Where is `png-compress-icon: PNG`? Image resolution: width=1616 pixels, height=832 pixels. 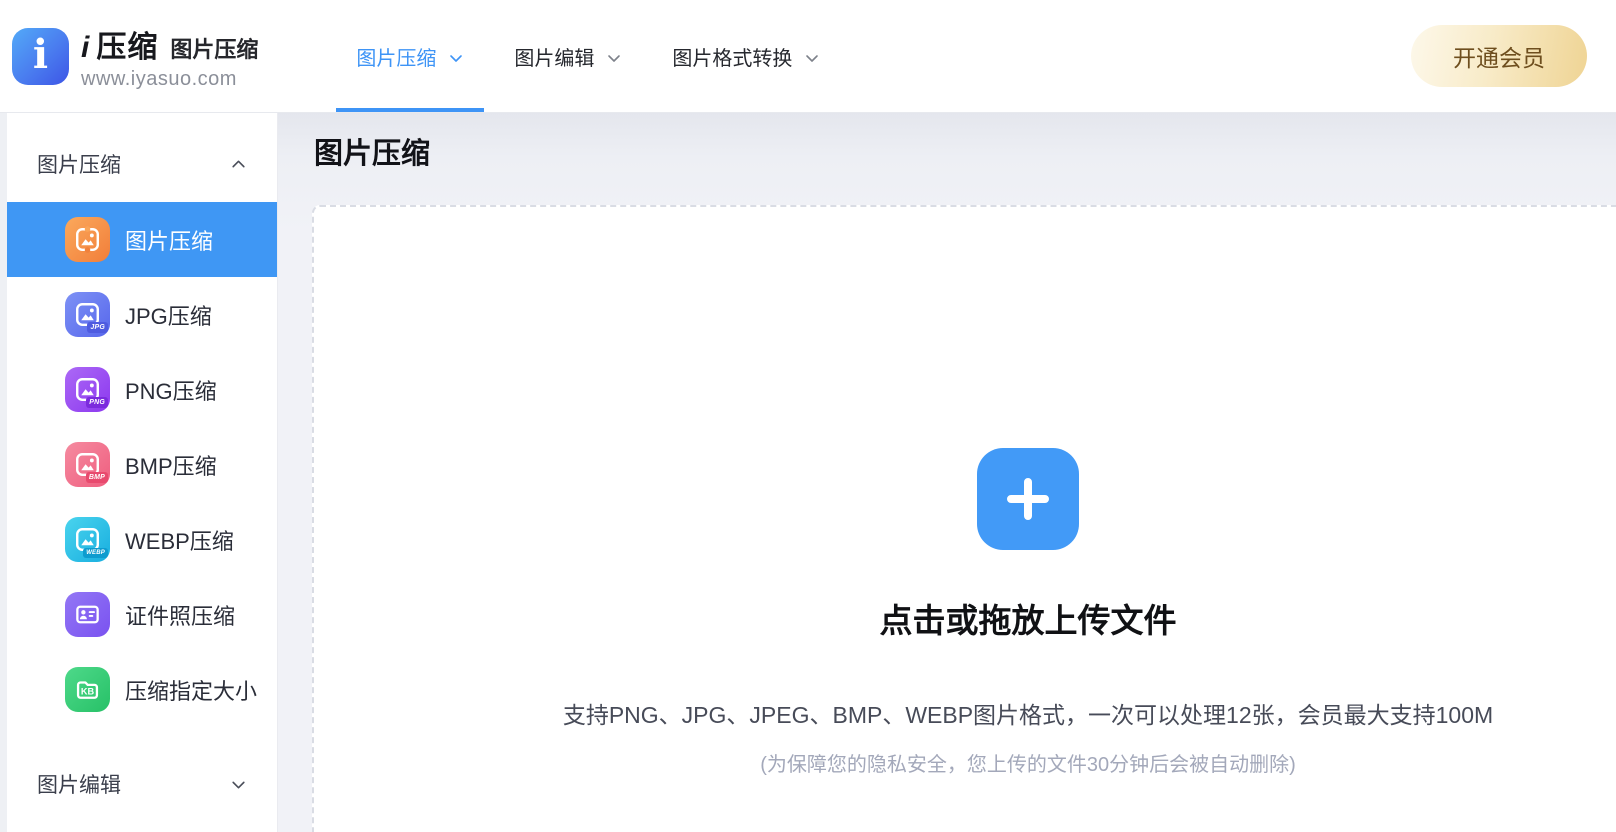 png-compress-icon: PNG is located at coordinates (87, 389).